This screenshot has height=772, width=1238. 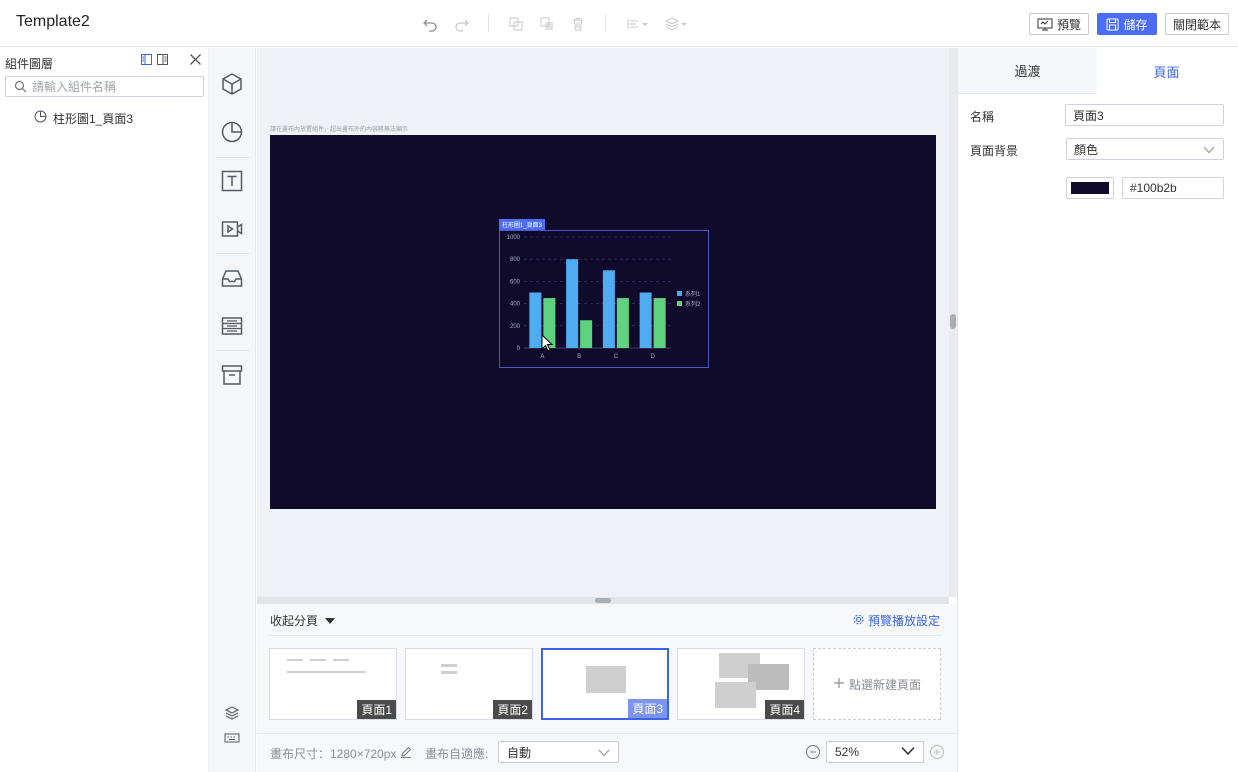 What do you see at coordinates (376, 709) in the screenshot?
I see `page-thumbnail-label: 頁面1` at bounding box center [376, 709].